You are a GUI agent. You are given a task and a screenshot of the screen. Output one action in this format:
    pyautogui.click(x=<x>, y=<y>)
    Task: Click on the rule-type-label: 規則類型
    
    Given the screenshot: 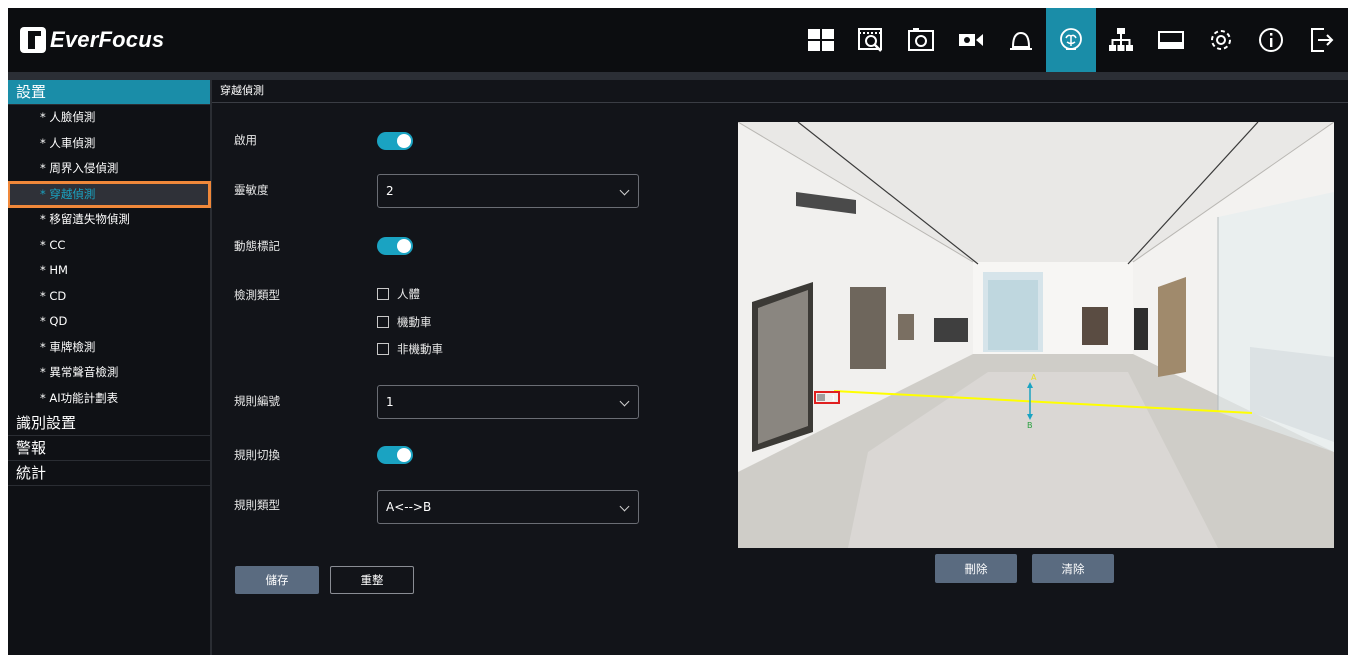 What is the action you would take?
    pyautogui.click(x=257, y=505)
    